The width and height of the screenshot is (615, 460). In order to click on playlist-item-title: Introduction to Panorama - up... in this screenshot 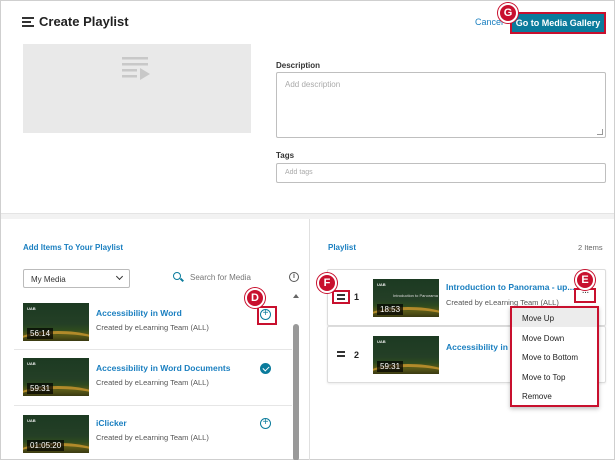, I will do `click(510, 287)`.